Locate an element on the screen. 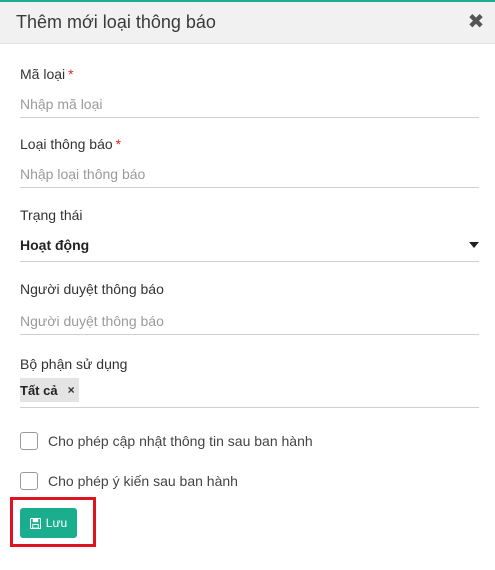 This screenshot has height=570, width=495. modal-header: Thêm mới loại thông báo ✖ is located at coordinates (247, 23).